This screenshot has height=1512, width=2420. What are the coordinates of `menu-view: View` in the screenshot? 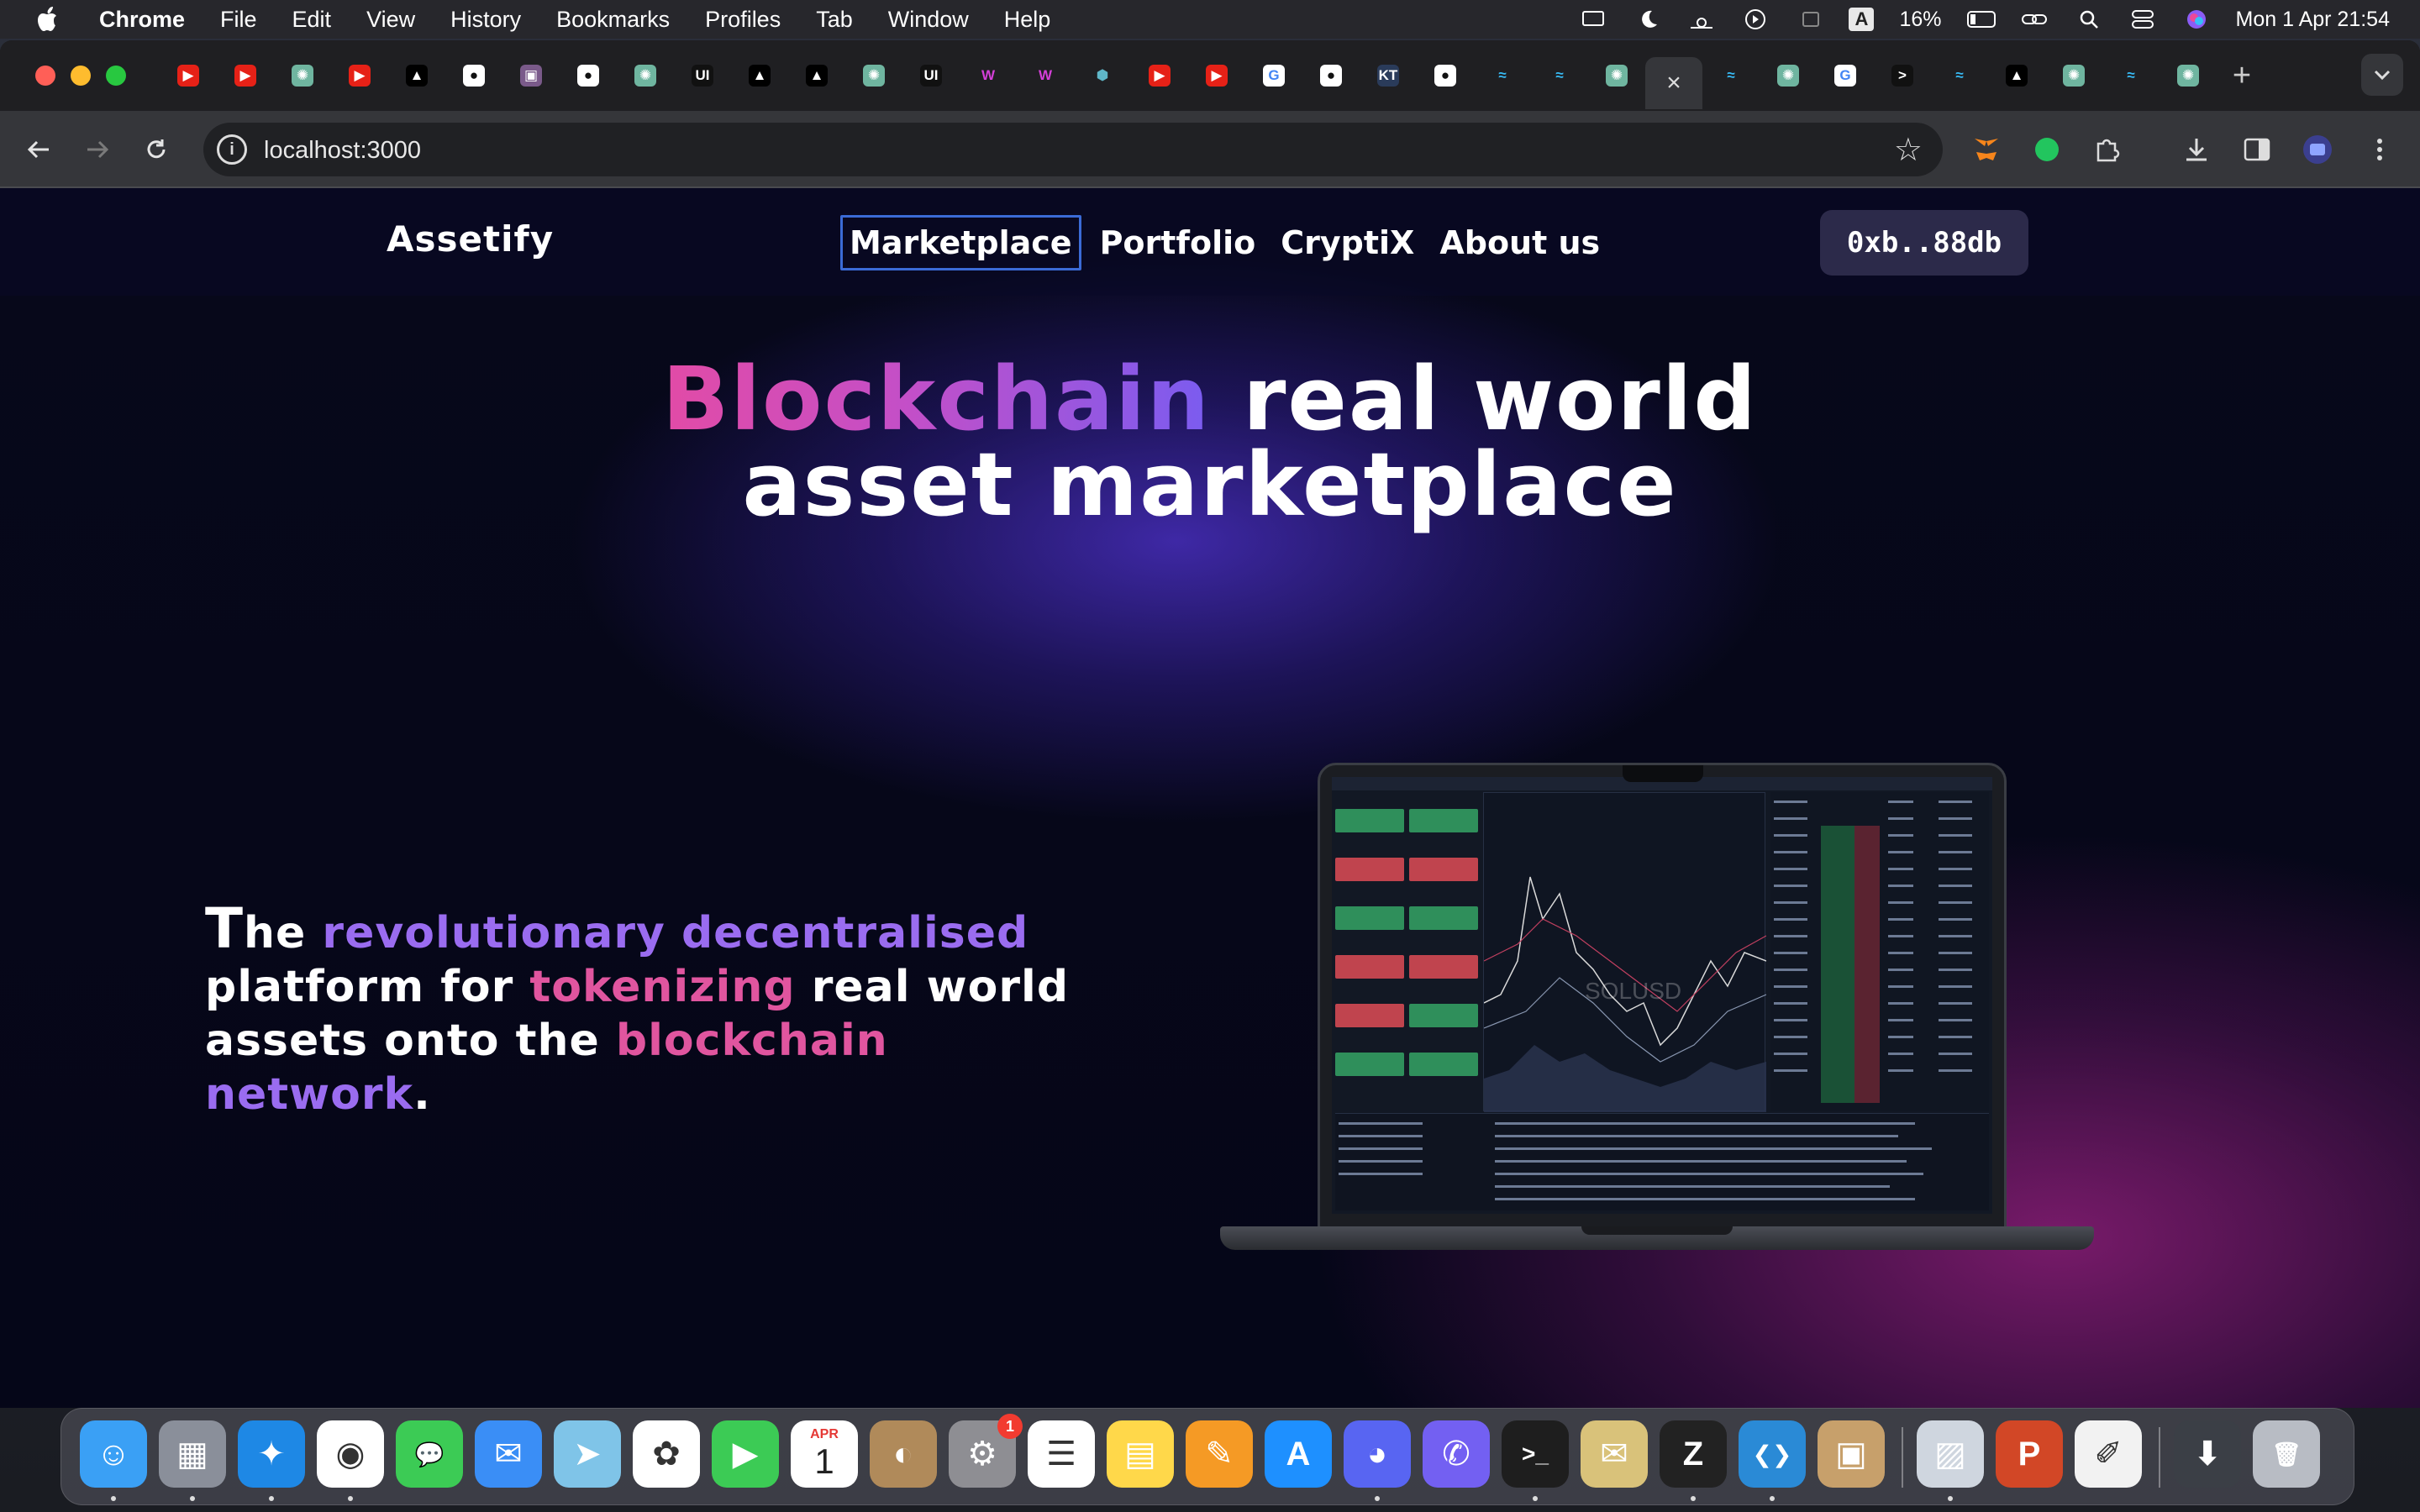 It's located at (390, 20).